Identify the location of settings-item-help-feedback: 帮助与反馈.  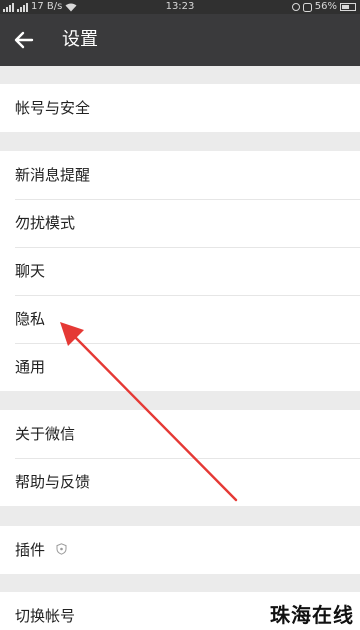
(180, 482).